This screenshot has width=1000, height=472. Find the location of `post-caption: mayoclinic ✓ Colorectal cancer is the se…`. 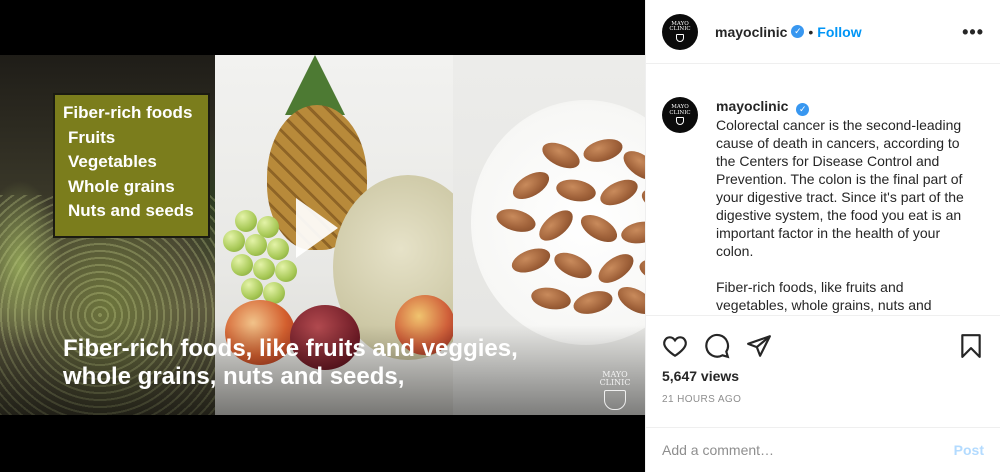

post-caption: mayoclinic ✓ Colorectal cancer is the se… is located at coordinates (841, 206).